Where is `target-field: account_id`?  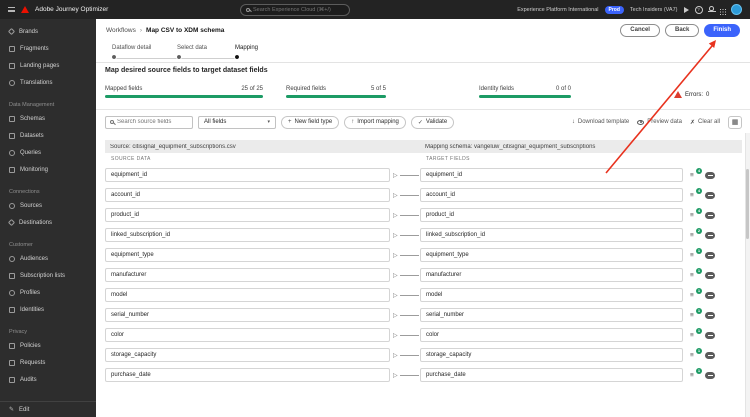
target-field: account_id is located at coordinates (551, 195).